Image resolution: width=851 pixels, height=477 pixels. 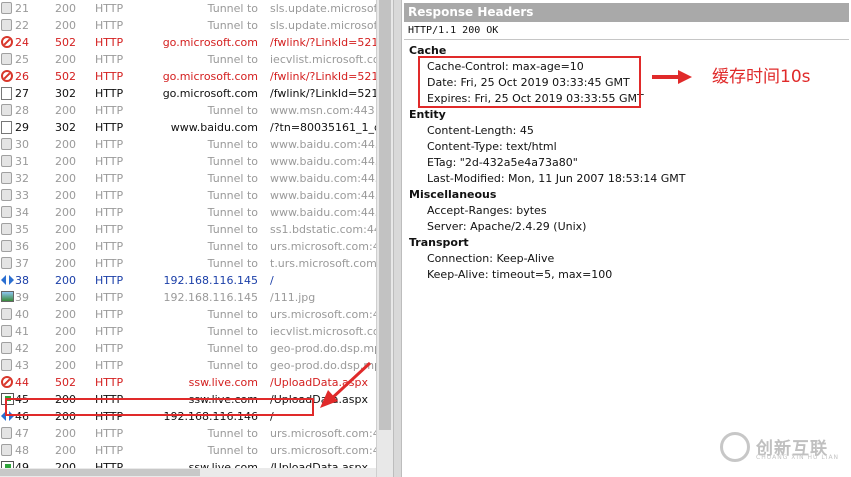 What do you see at coordinates (22, 382) in the screenshot?
I see `session-number: 44` at bounding box center [22, 382].